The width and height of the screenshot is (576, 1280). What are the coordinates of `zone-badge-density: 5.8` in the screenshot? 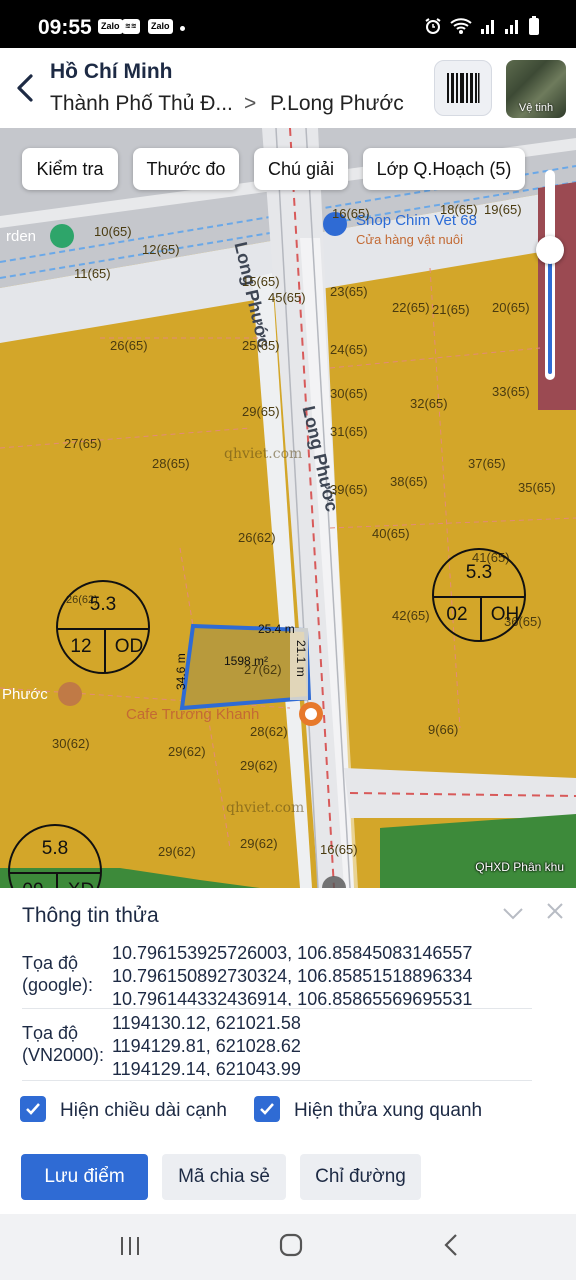 It's located at (55, 848).